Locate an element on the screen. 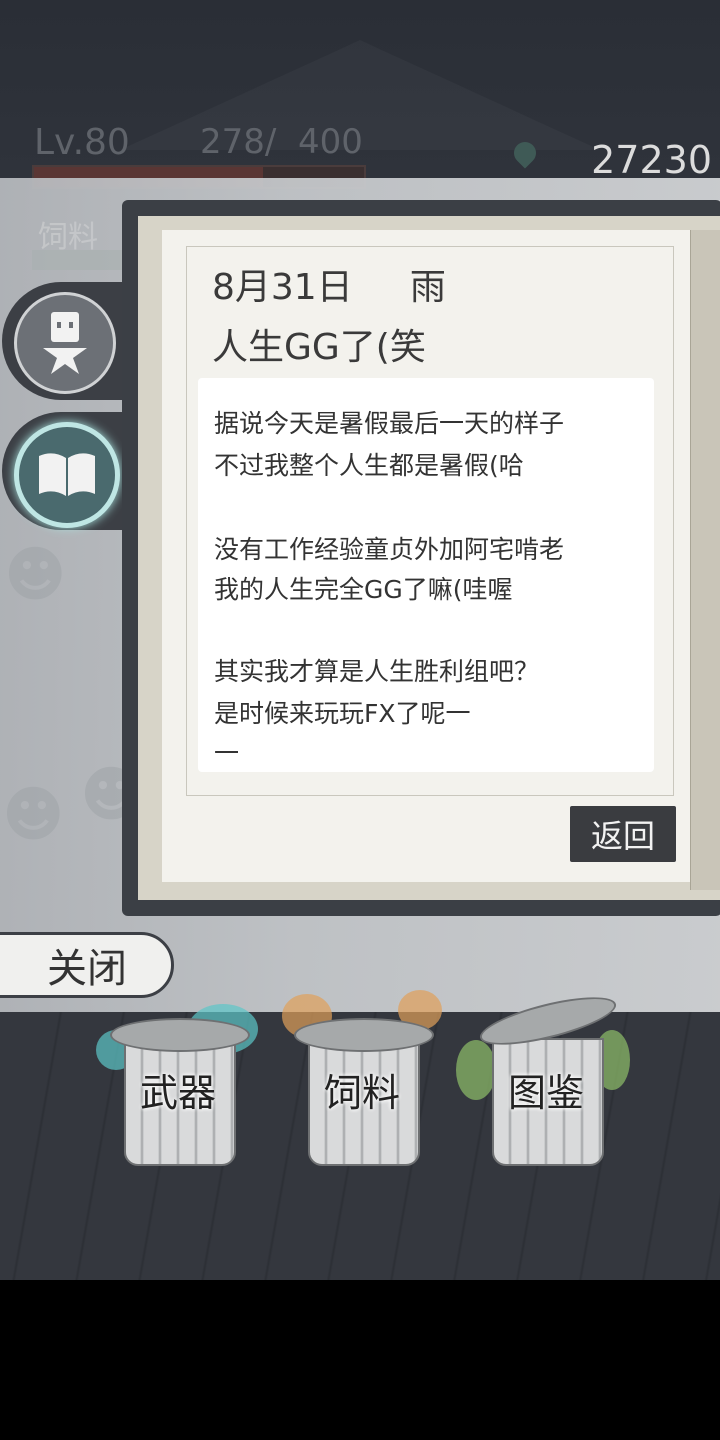 The height and width of the screenshot is (1440, 720). diary-line: 没有工作经验童贞外加阿宅啃老 is located at coordinates (389, 549).